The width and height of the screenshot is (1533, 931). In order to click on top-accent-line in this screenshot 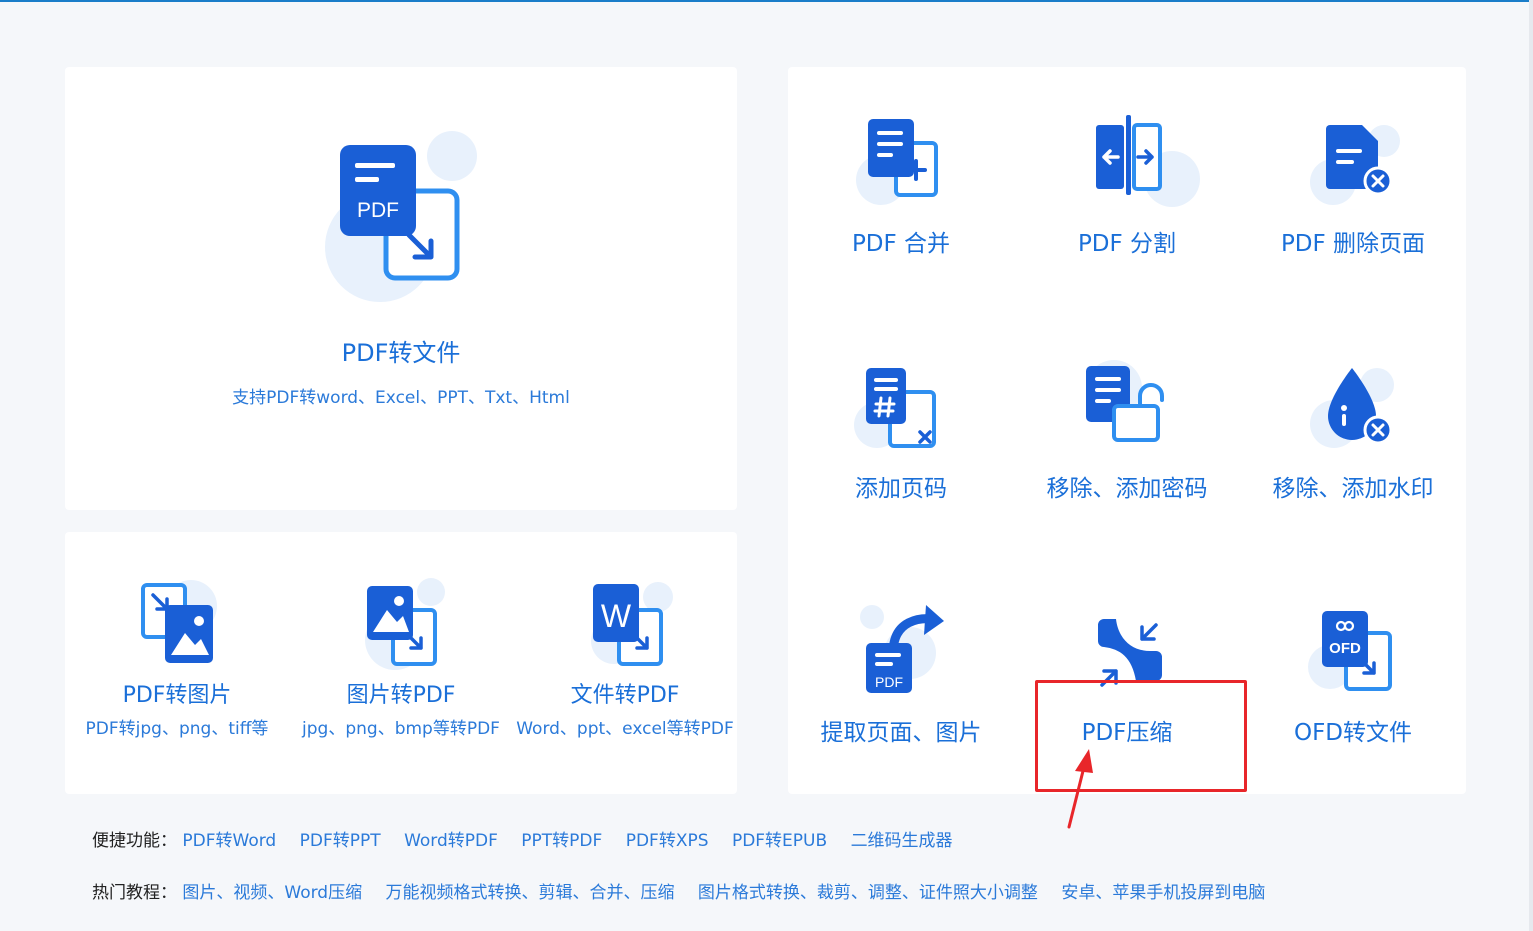, I will do `click(766, 1)`.